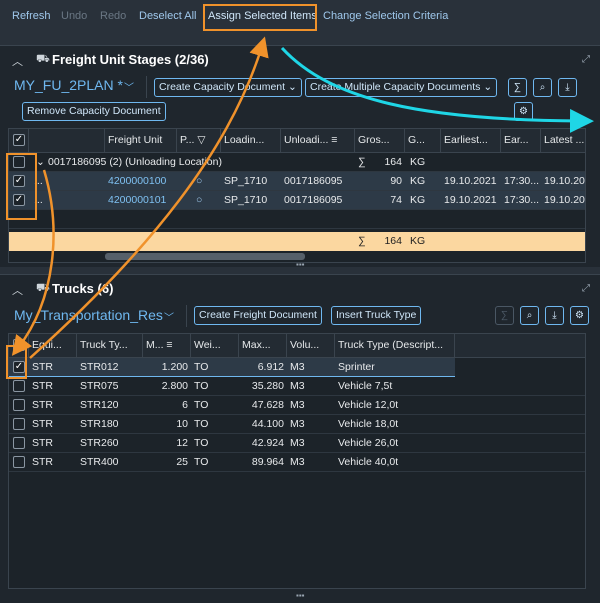  What do you see at coordinates (356, 367) in the screenshot?
I see `truck-description: Sprinter` at bounding box center [356, 367].